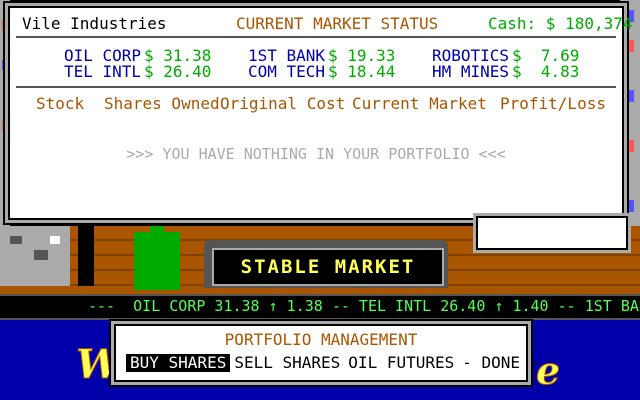  I want to click on column-header-profit-loss: Profit/Loss, so click(553, 103).